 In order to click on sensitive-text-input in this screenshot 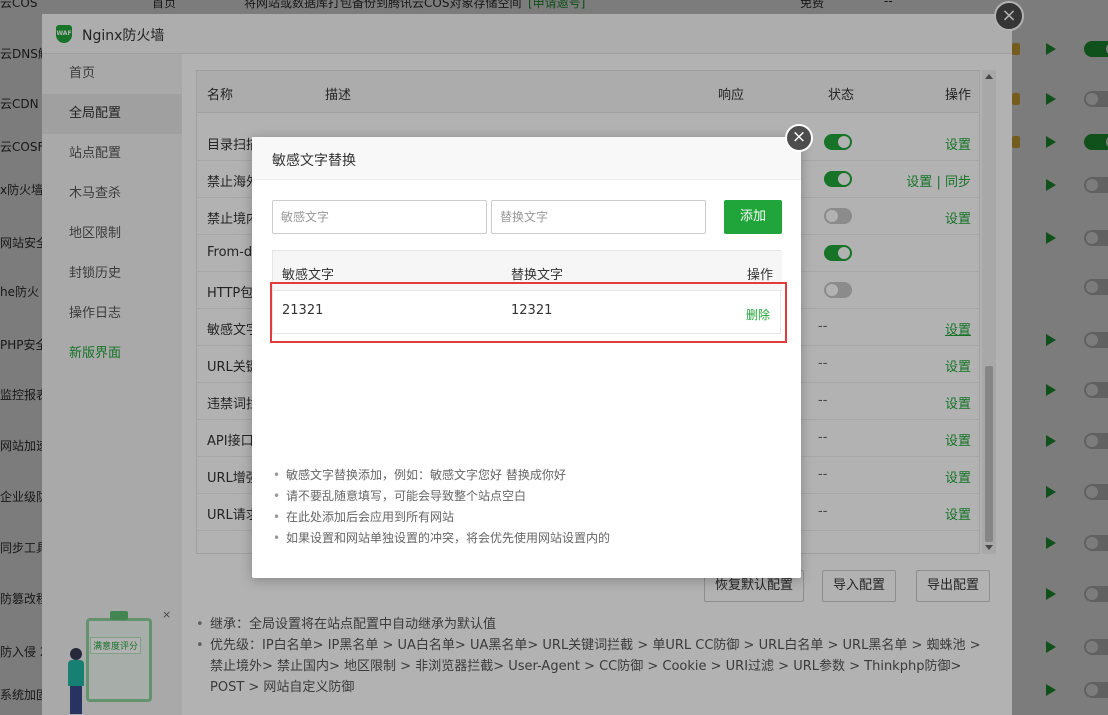, I will do `click(379, 217)`.